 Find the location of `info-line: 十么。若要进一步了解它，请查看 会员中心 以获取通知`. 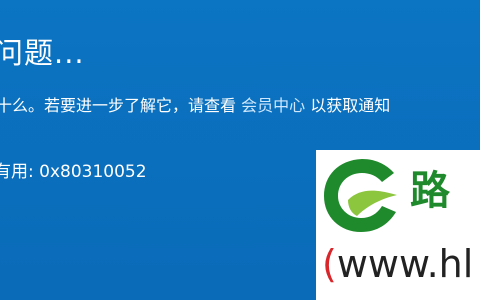

info-line: 十么。若要进一步了解它，请查看 会员中心 以获取通知 is located at coordinates (195, 104).